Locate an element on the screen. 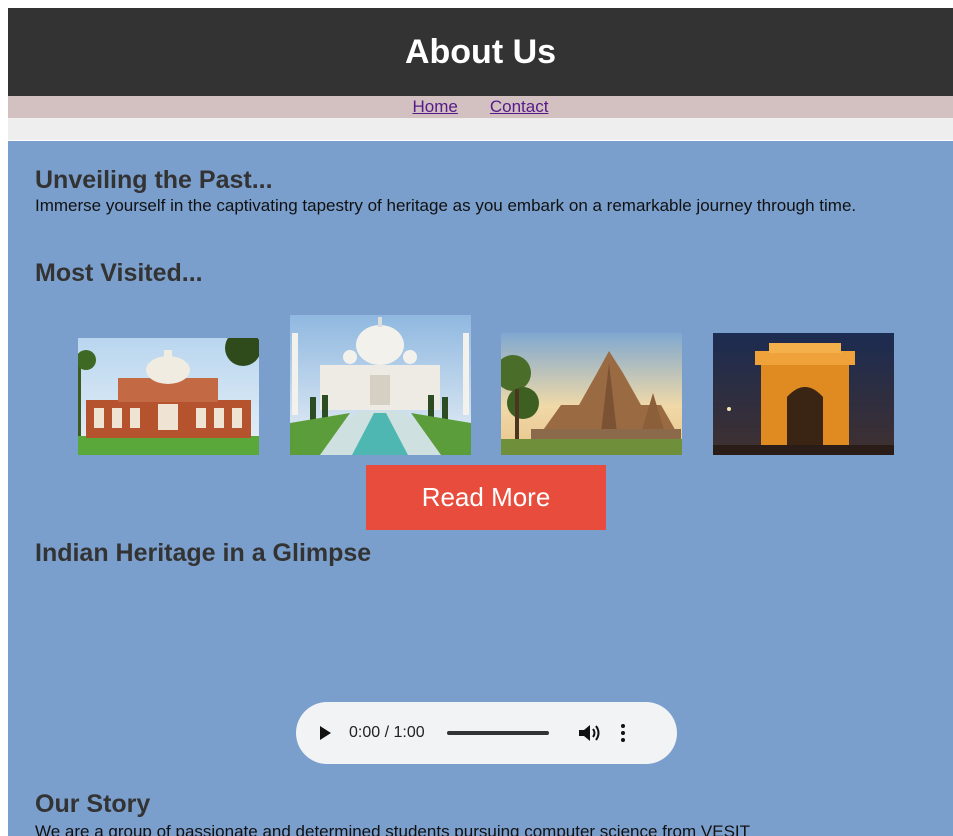  our-story-heading: Our Story is located at coordinates (93, 804).